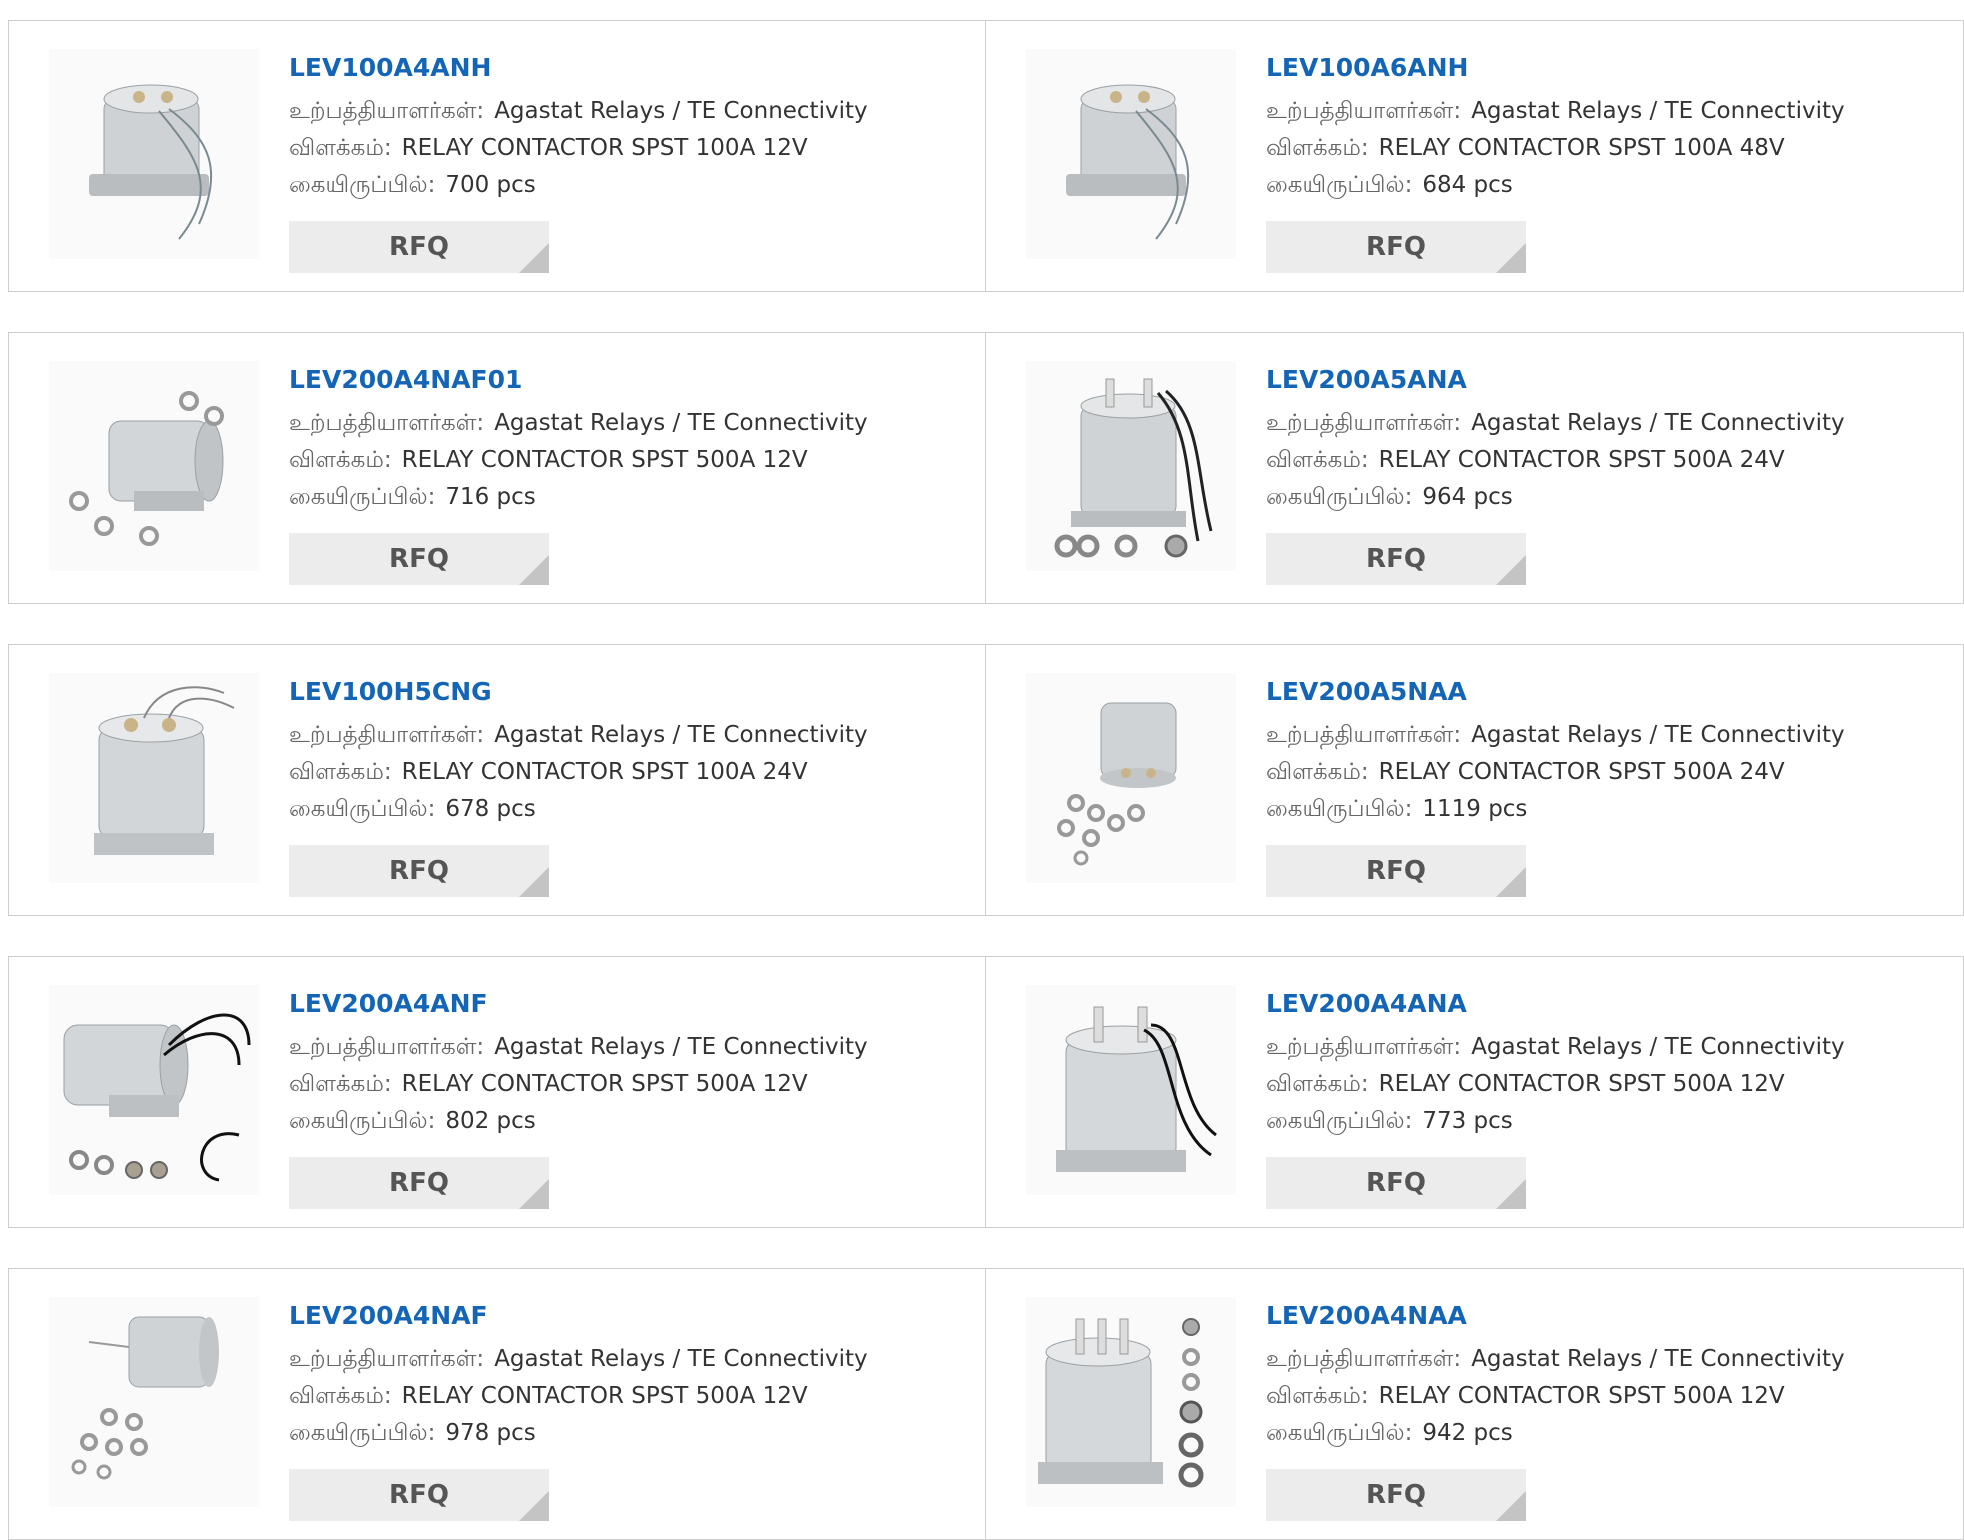  I want to click on description-value: RELAY CONTACTOR SPST 100A 24V, so click(604, 772).